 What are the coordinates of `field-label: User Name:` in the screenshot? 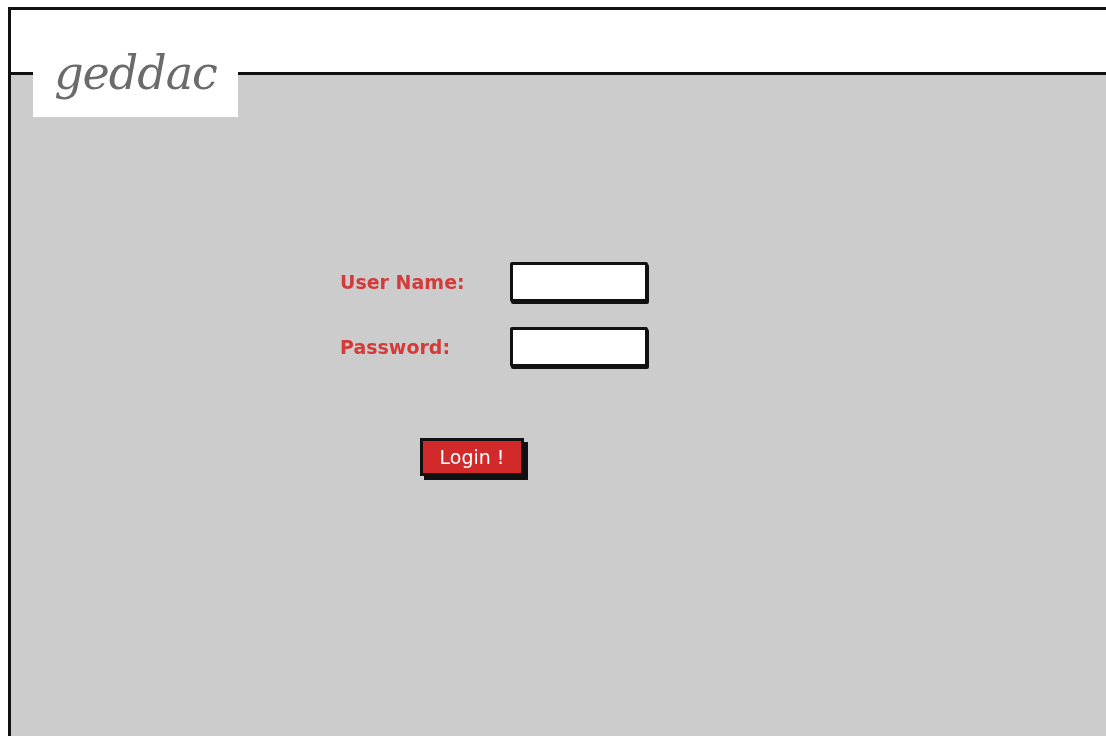 It's located at (403, 282).